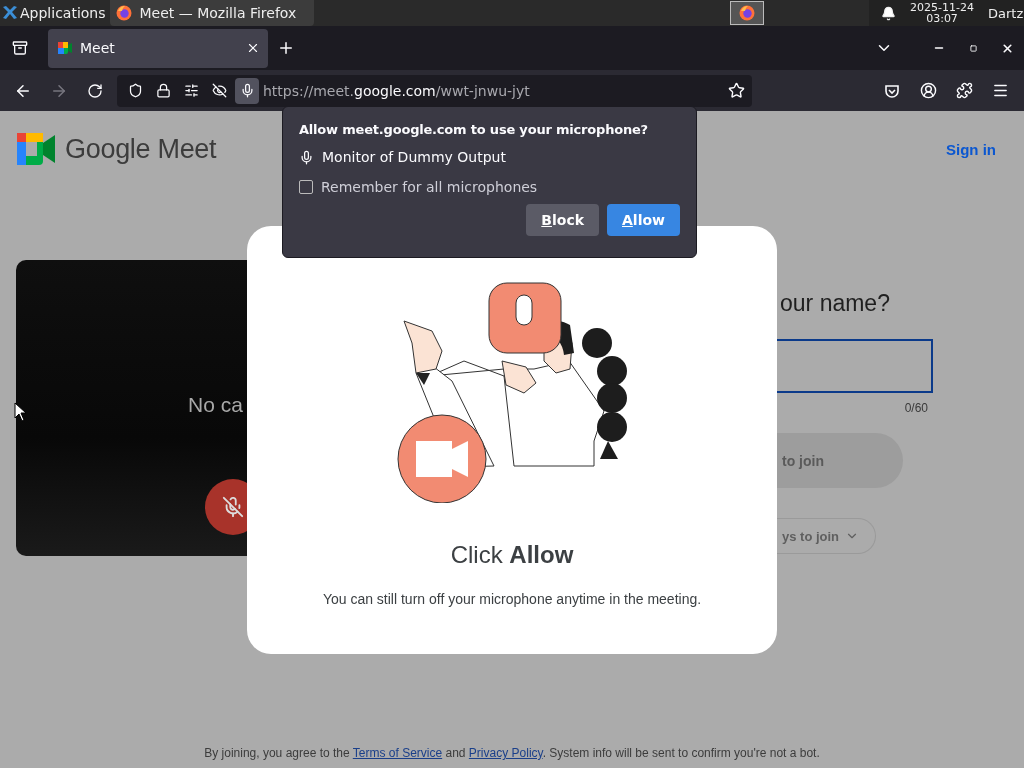 The image size is (1024, 768). Describe the element at coordinates (1007, 48) in the screenshot. I see `close-icon` at that location.